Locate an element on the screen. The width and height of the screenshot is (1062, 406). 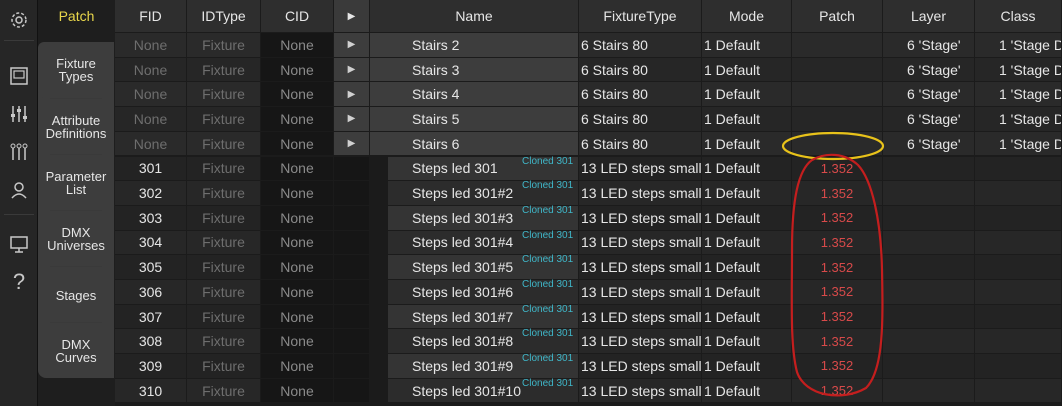
cell-fid: 305 is located at coordinates (150, 267).